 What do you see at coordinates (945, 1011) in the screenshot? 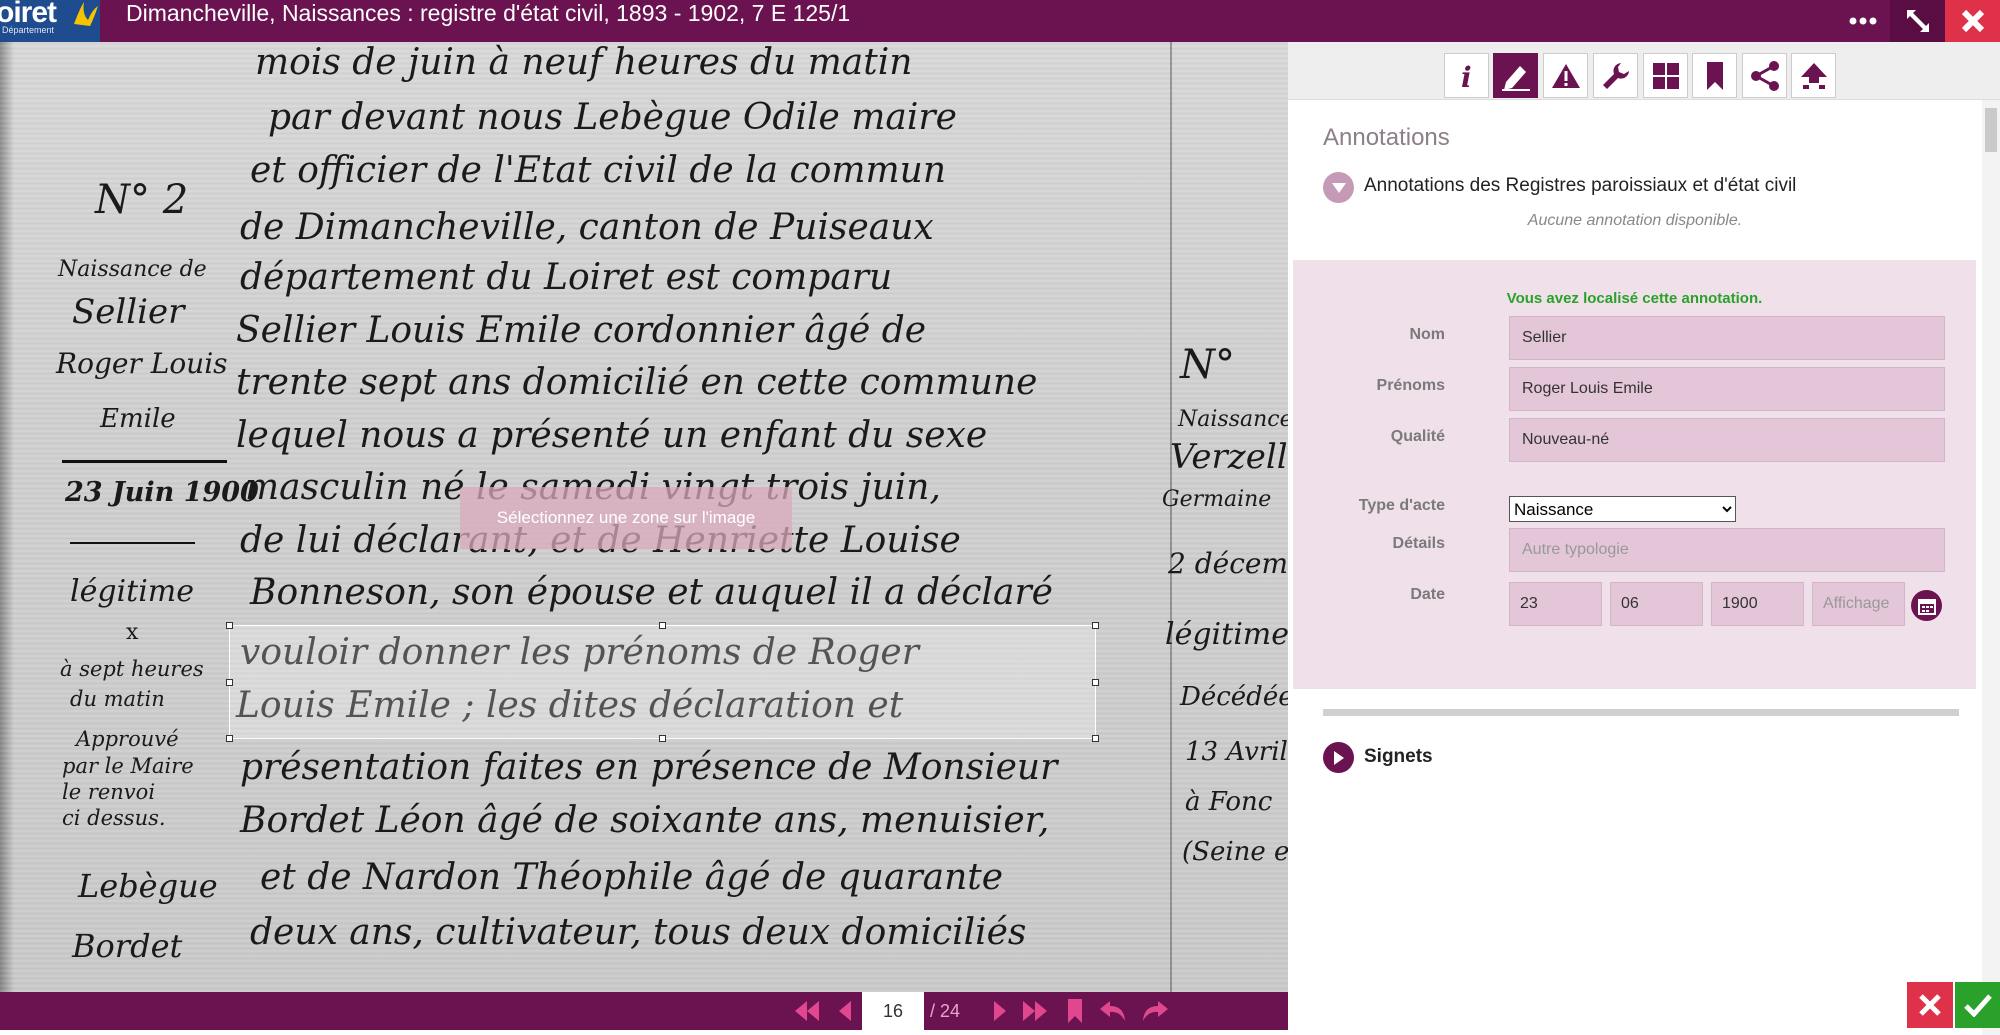
I see `page-total: / 24` at bounding box center [945, 1011].